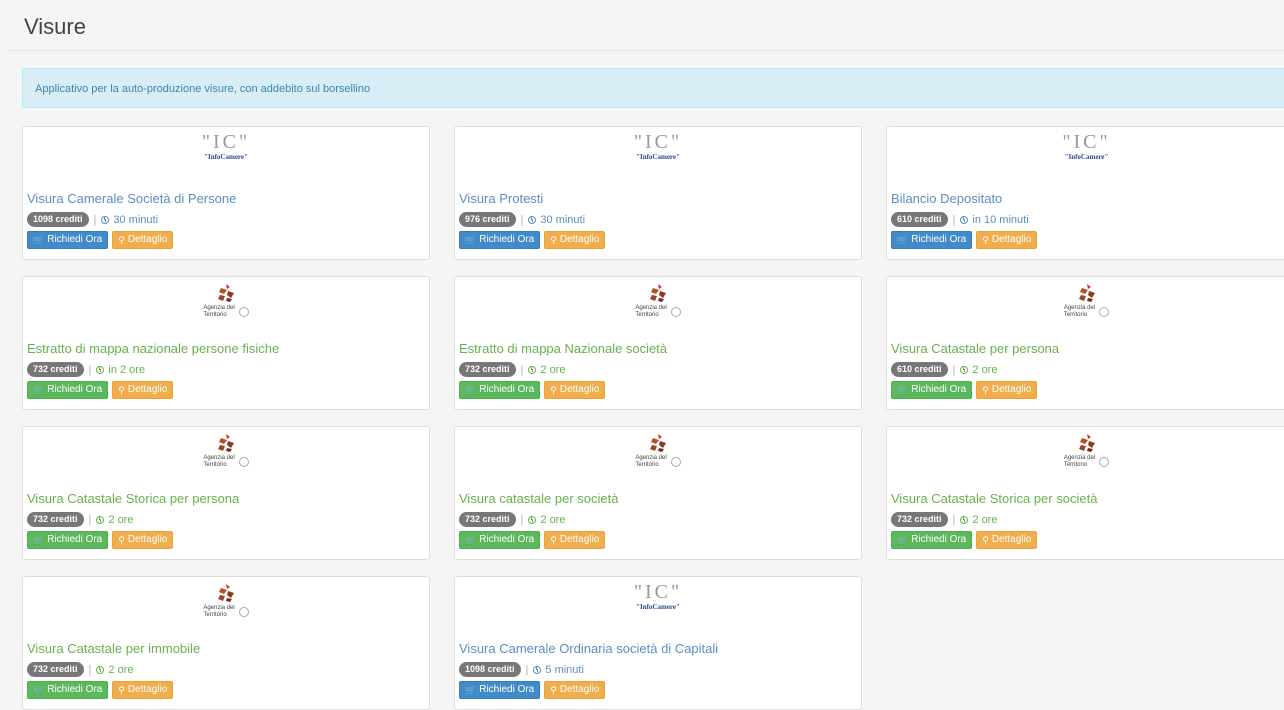  I want to click on agenzia-territorio-logo: Agenzia del Territorio, so click(658, 302).